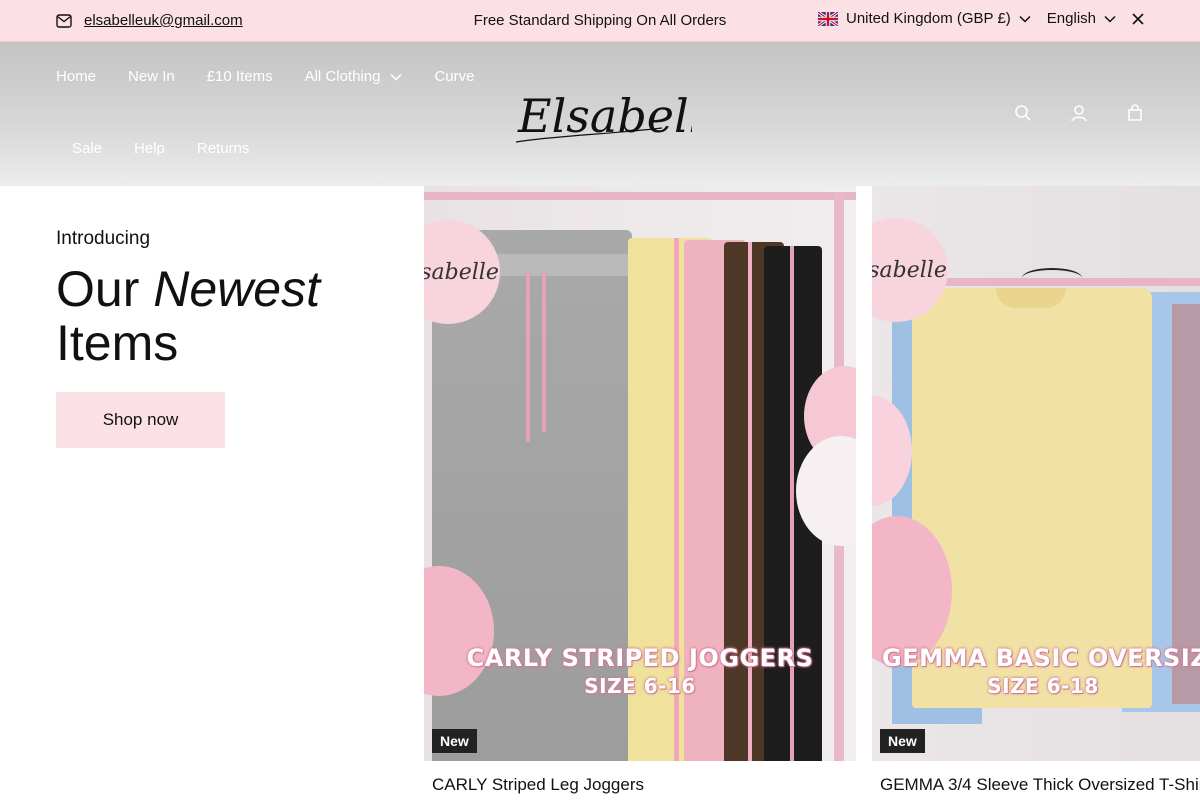  What do you see at coordinates (538, 785) in the screenshot?
I see `product-name: CARLY Striped Leg Joggers` at bounding box center [538, 785].